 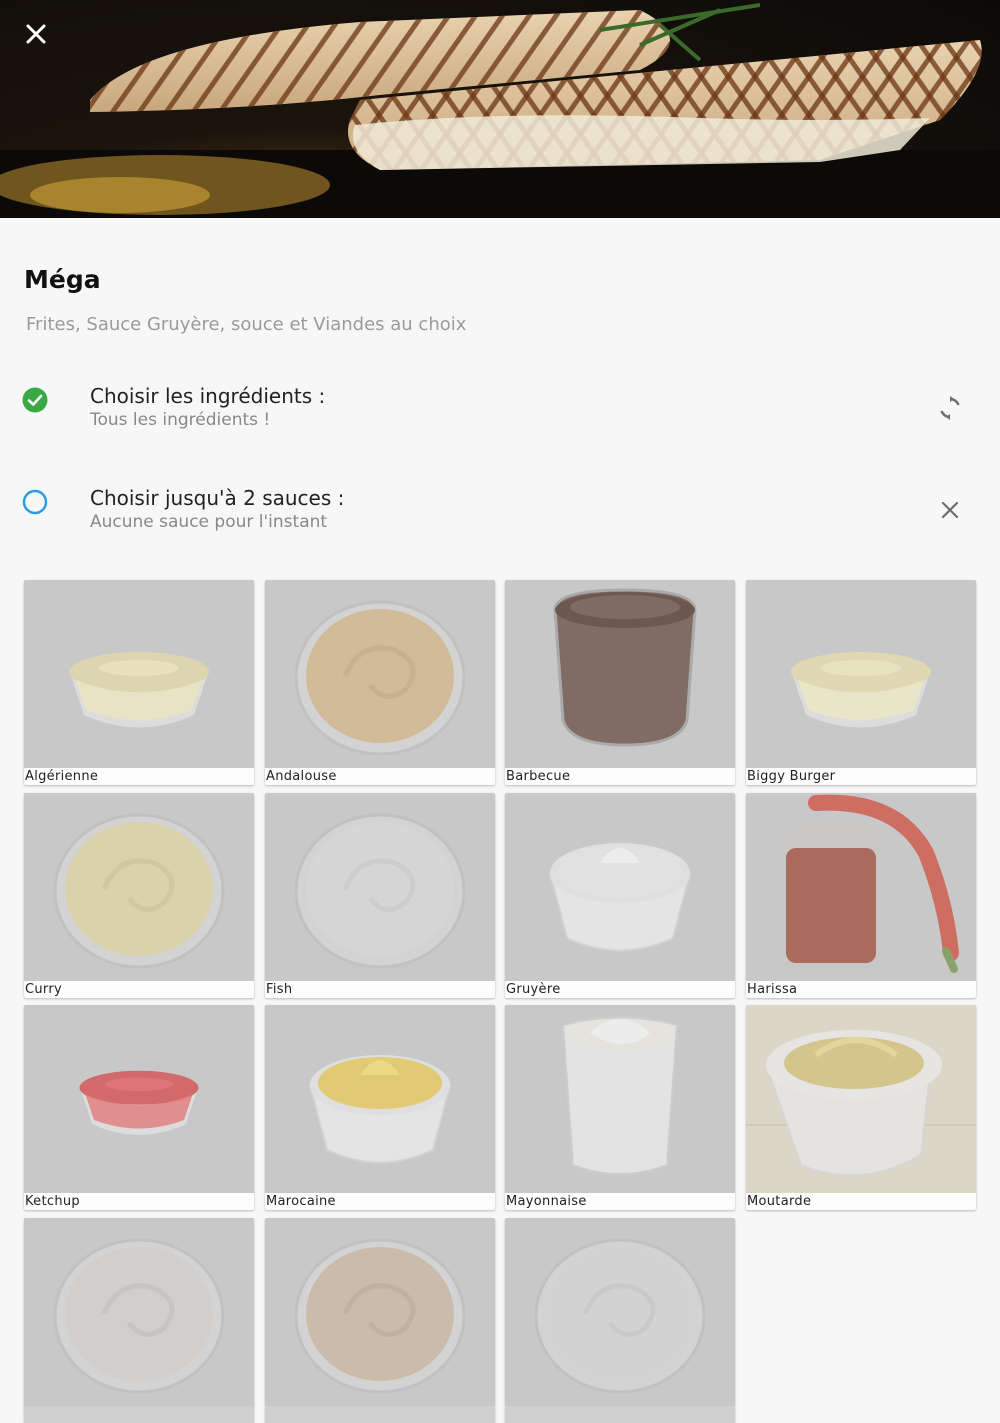 I want to click on sauce-tile: Harissa, so click(x=861, y=895).